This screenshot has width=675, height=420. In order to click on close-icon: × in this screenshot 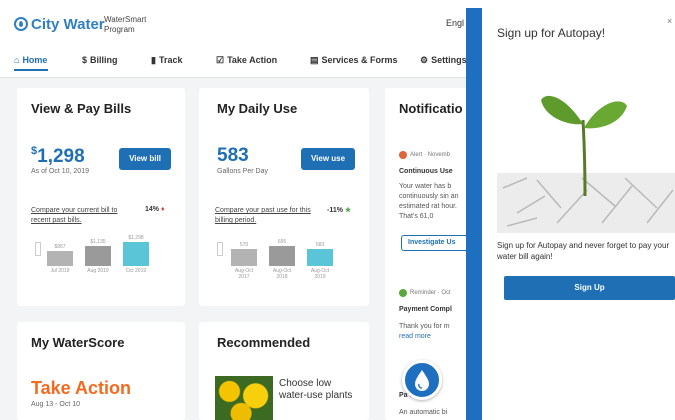, I will do `click(671, 21)`.